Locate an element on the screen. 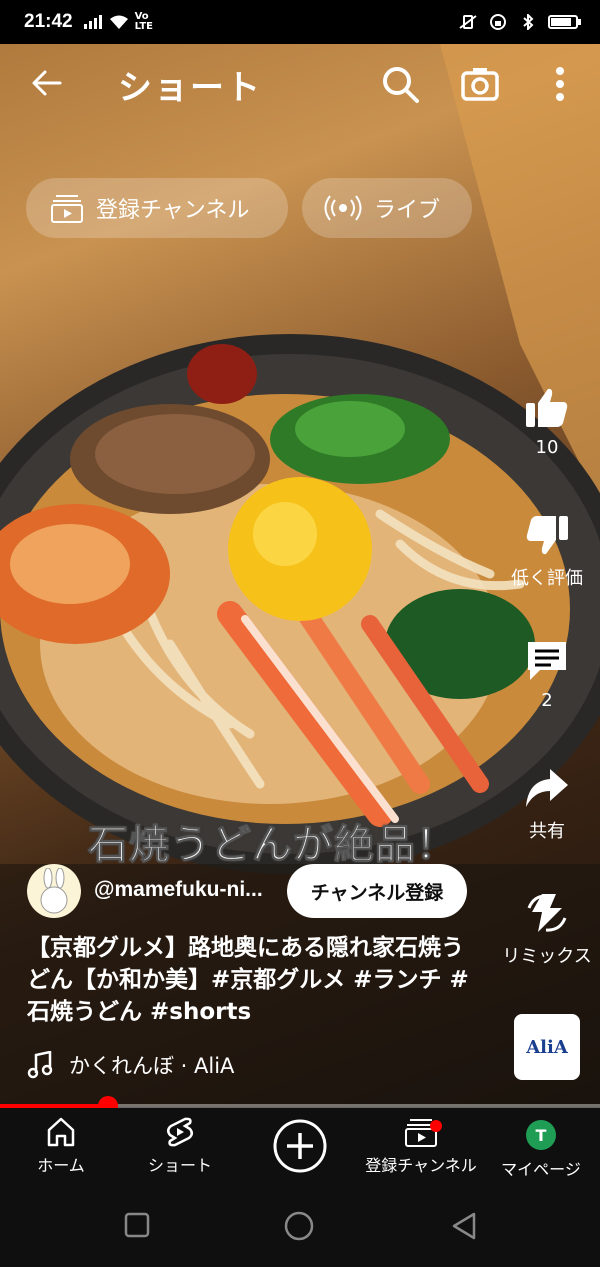  music-row: かくれんぼ · AliA is located at coordinates (130, 1065).